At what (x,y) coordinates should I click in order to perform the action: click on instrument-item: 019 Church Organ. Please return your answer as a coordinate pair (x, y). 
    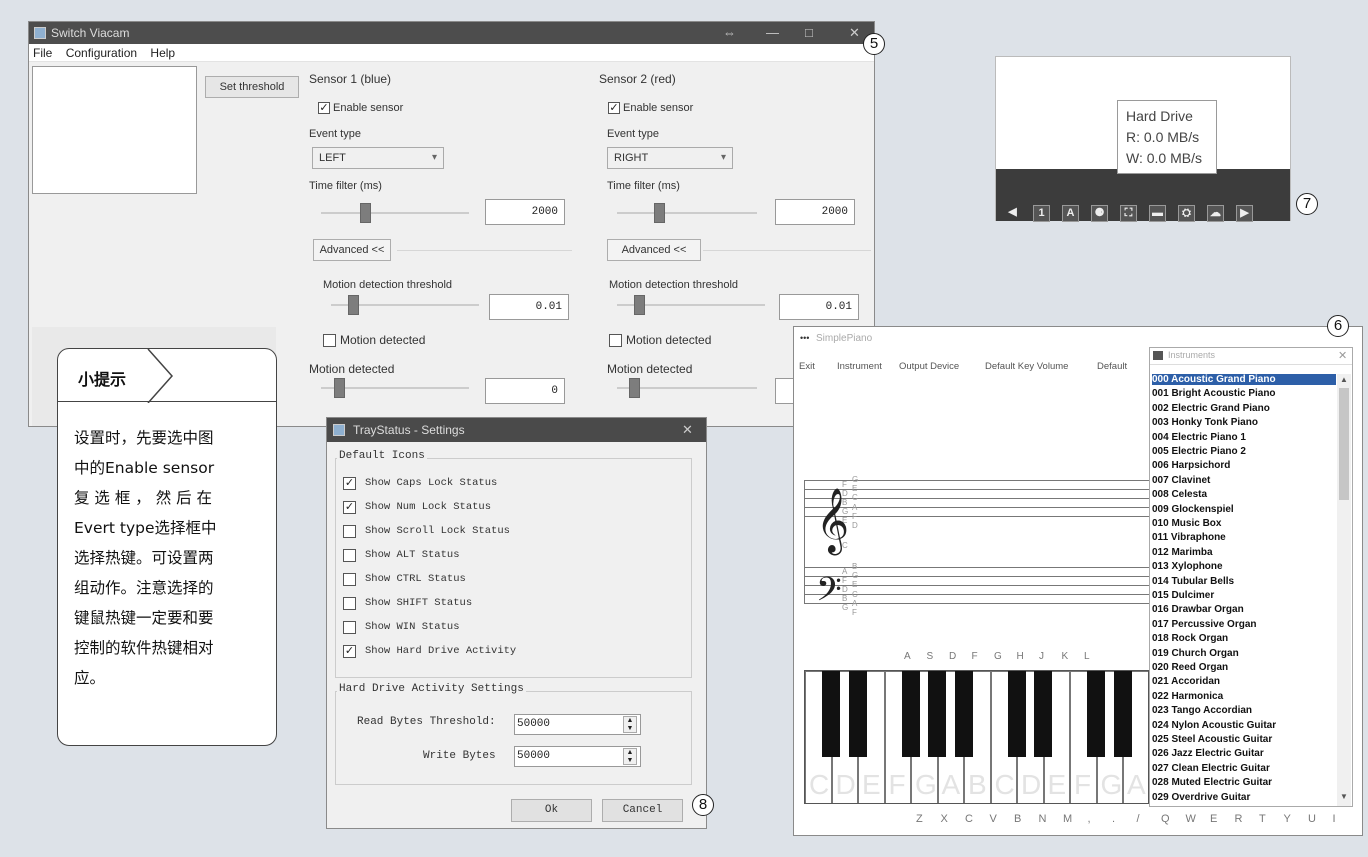
    Looking at the image, I should click on (1244, 653).